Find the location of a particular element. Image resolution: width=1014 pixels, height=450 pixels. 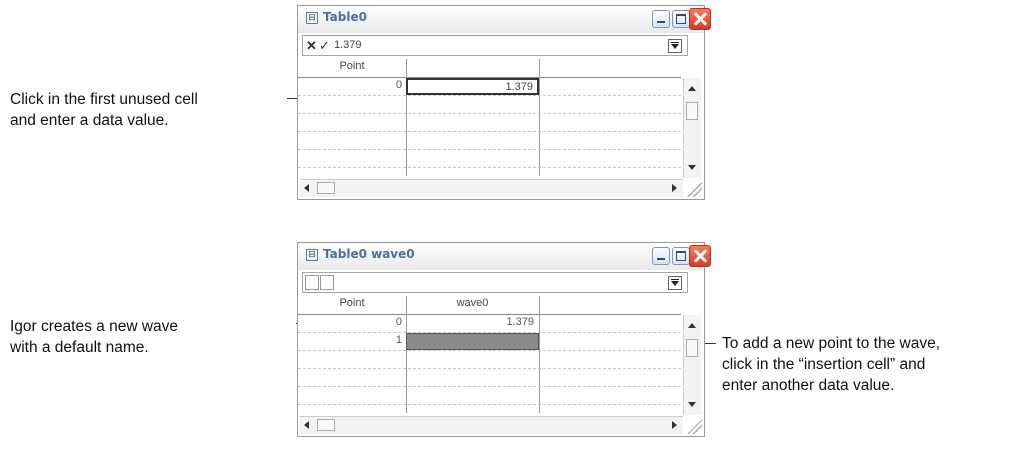

title-bar: ⊟ Table0 is located at coordinates (504, 19).